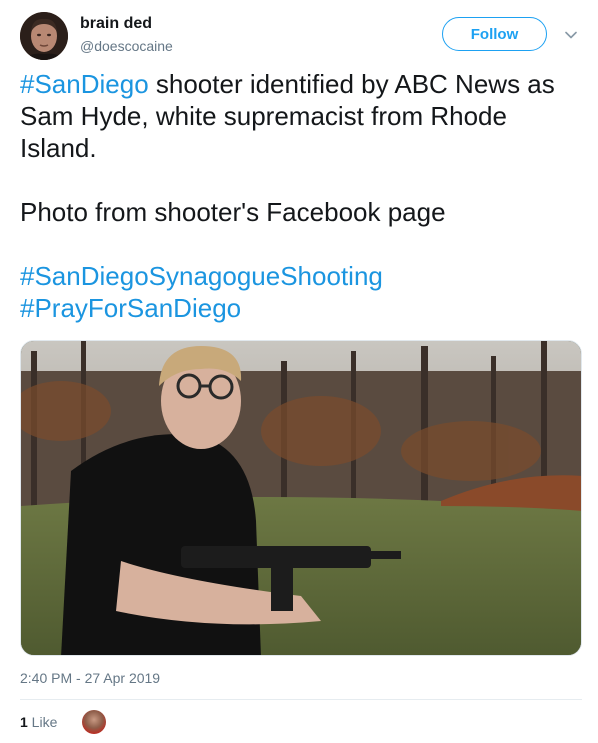 Image resolution: width=598 pixels, height=743 pixels. I want to click on hashtag-sandiegosynagogueshooting: #SanDiegoSynagogueShooting, so click(201, 276).